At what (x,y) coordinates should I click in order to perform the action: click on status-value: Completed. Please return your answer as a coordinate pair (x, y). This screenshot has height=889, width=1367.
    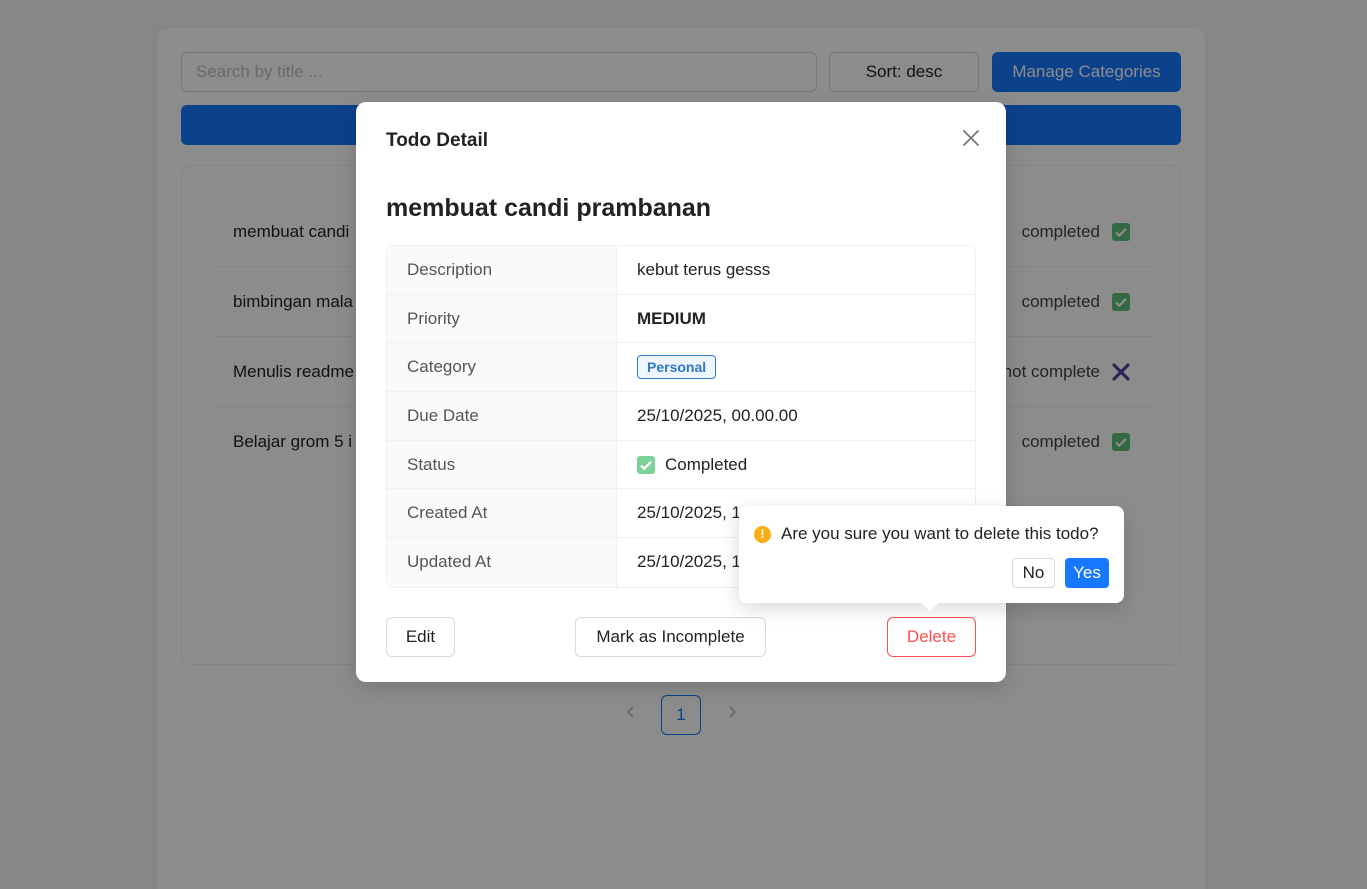
    Looking at the image, I should click on (706, 464).